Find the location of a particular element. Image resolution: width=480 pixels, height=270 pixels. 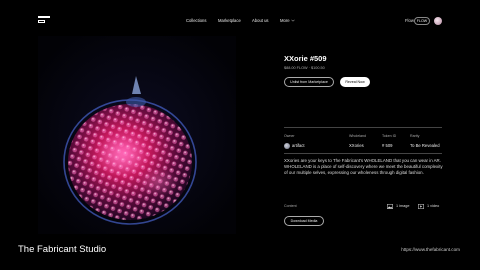

owner-label: Owner is located at coordinates (289, 136).